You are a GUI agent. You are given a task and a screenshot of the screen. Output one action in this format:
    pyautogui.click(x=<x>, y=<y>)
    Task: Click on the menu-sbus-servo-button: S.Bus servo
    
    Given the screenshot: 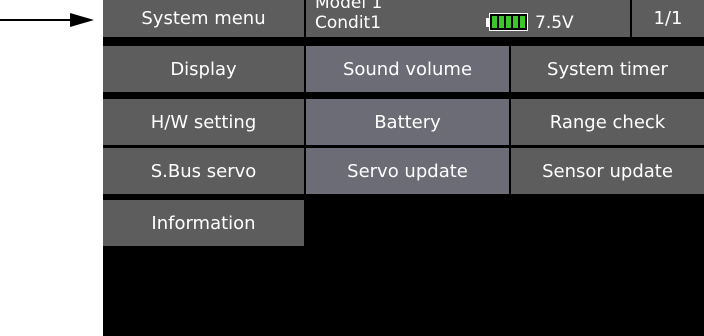 What is the action you would take?
    pyautogui.click(x=203, y=171)
    